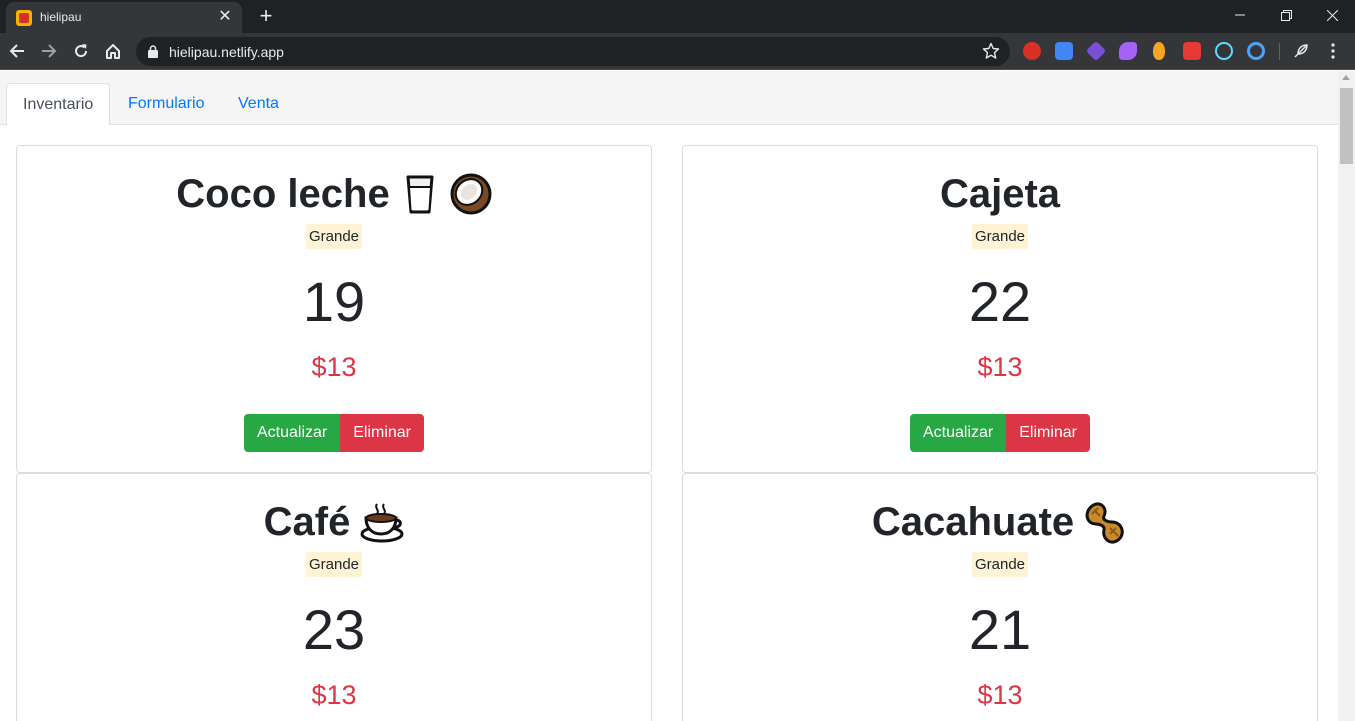 Image resolution: width=1355 pixels, height=721 pixels. Describe the element at coordinates (266, 16) in the screenshot. I see `new-tab-icon: +` at that location.